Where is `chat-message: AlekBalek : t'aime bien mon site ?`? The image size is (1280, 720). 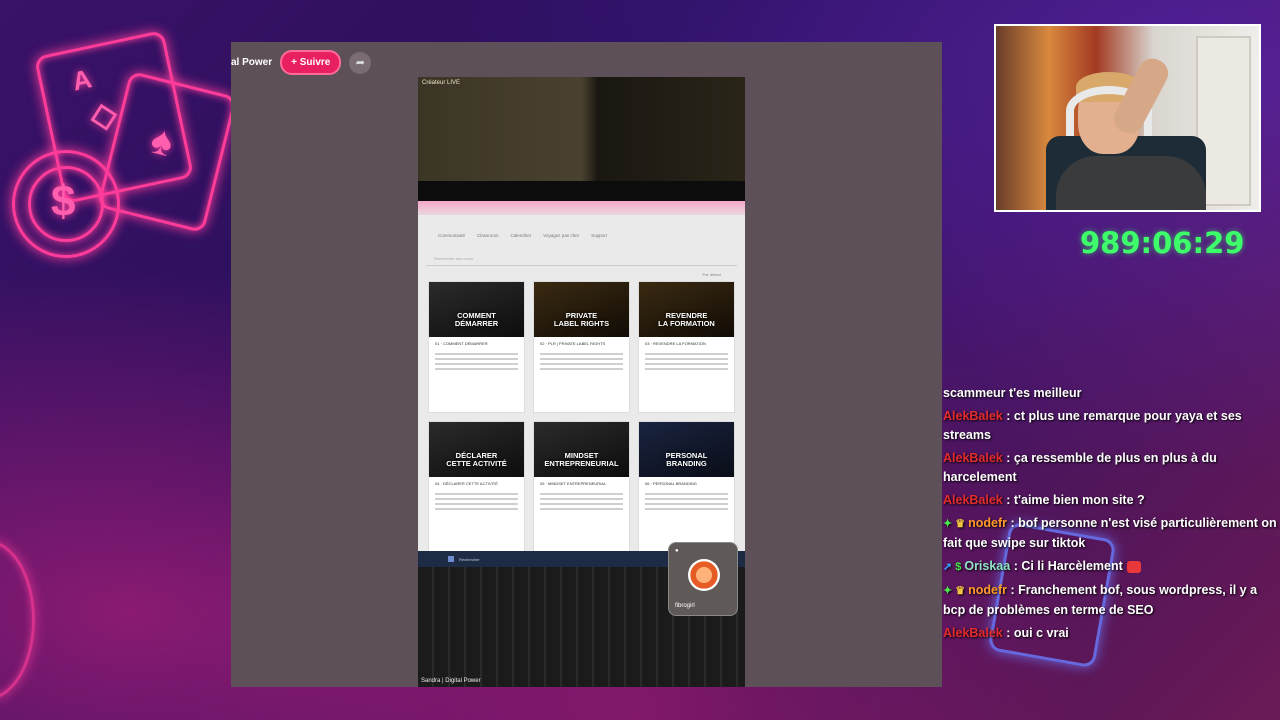
chat-message: AlekBalek : t'aime bien mon site ? is located at coordinates (1111, 498).